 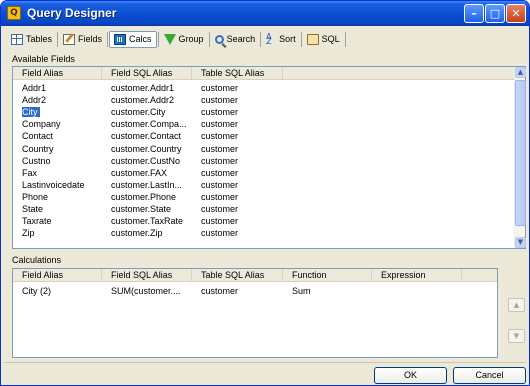 I want to click on field-alias-cell: Lastinvoicedate, so click(x=65, y=185).